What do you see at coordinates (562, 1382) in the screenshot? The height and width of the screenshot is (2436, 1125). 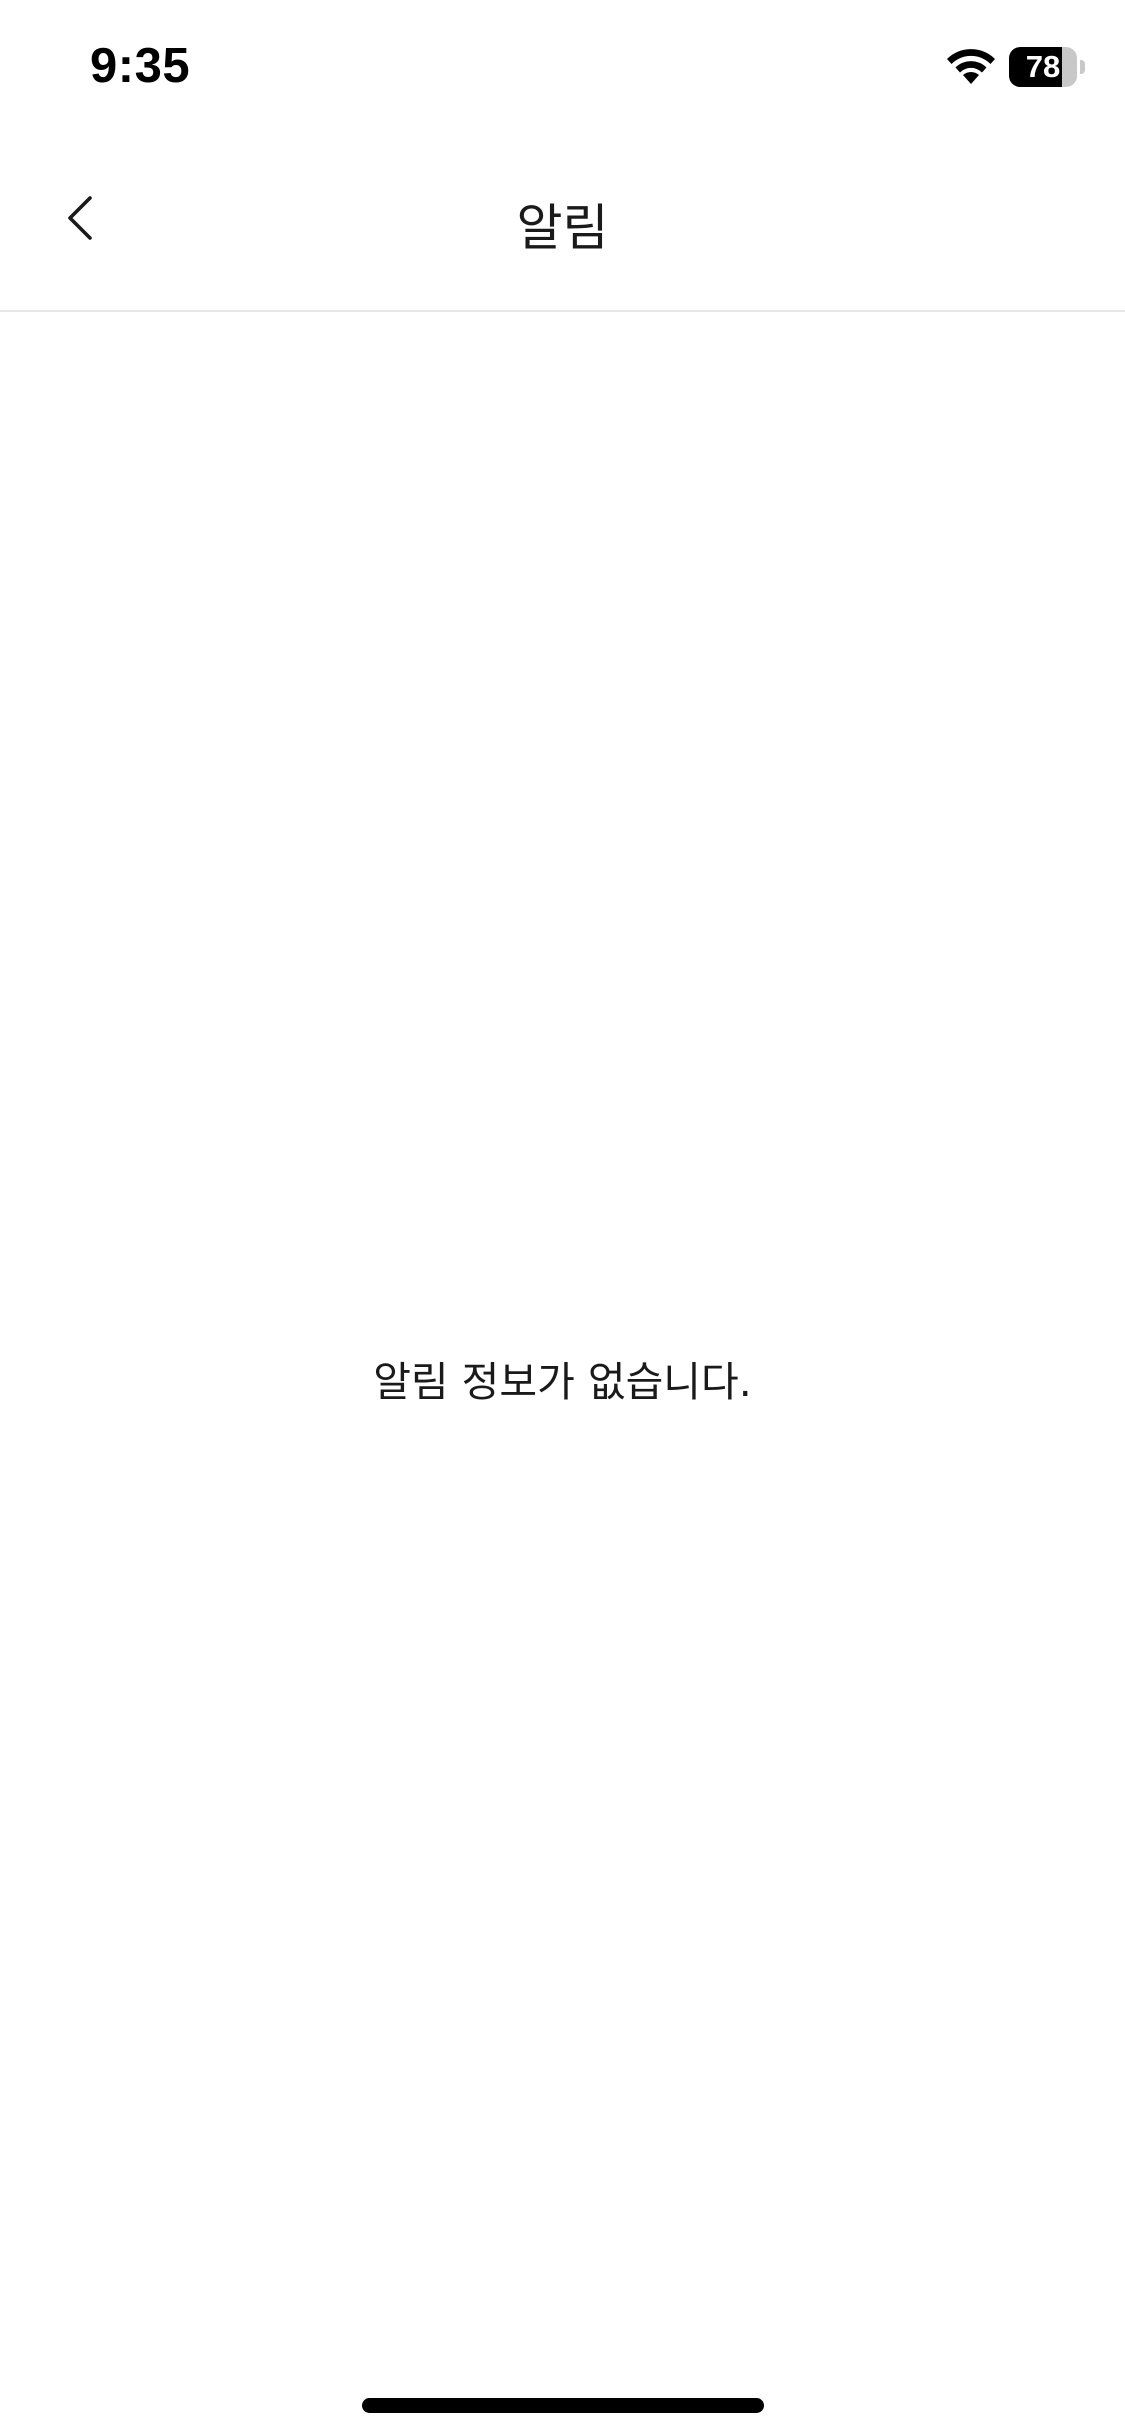 I see `empty-state-message: 알림 정보가 없습니다.` at bounding box center [562, 1382].